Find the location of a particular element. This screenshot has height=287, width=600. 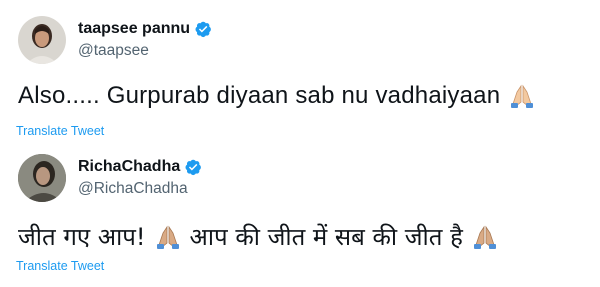

tweet-text: जीत गए आप! आप की जीत में सब की जीत है is located at coordinates (258, 236).